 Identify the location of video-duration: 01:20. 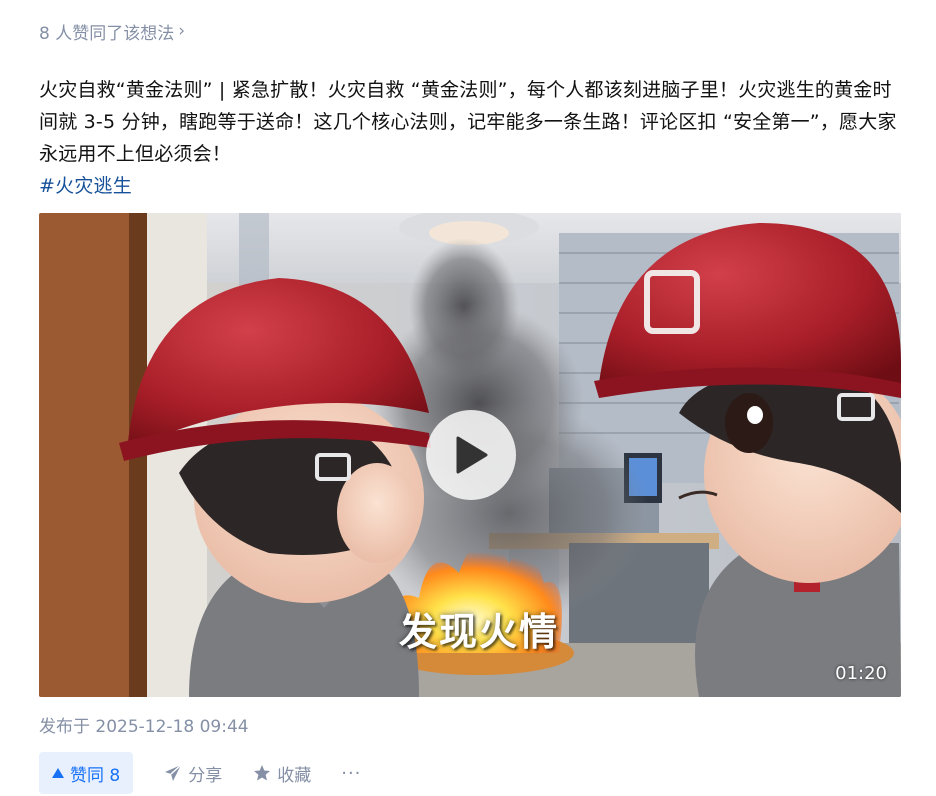
(861, 673).